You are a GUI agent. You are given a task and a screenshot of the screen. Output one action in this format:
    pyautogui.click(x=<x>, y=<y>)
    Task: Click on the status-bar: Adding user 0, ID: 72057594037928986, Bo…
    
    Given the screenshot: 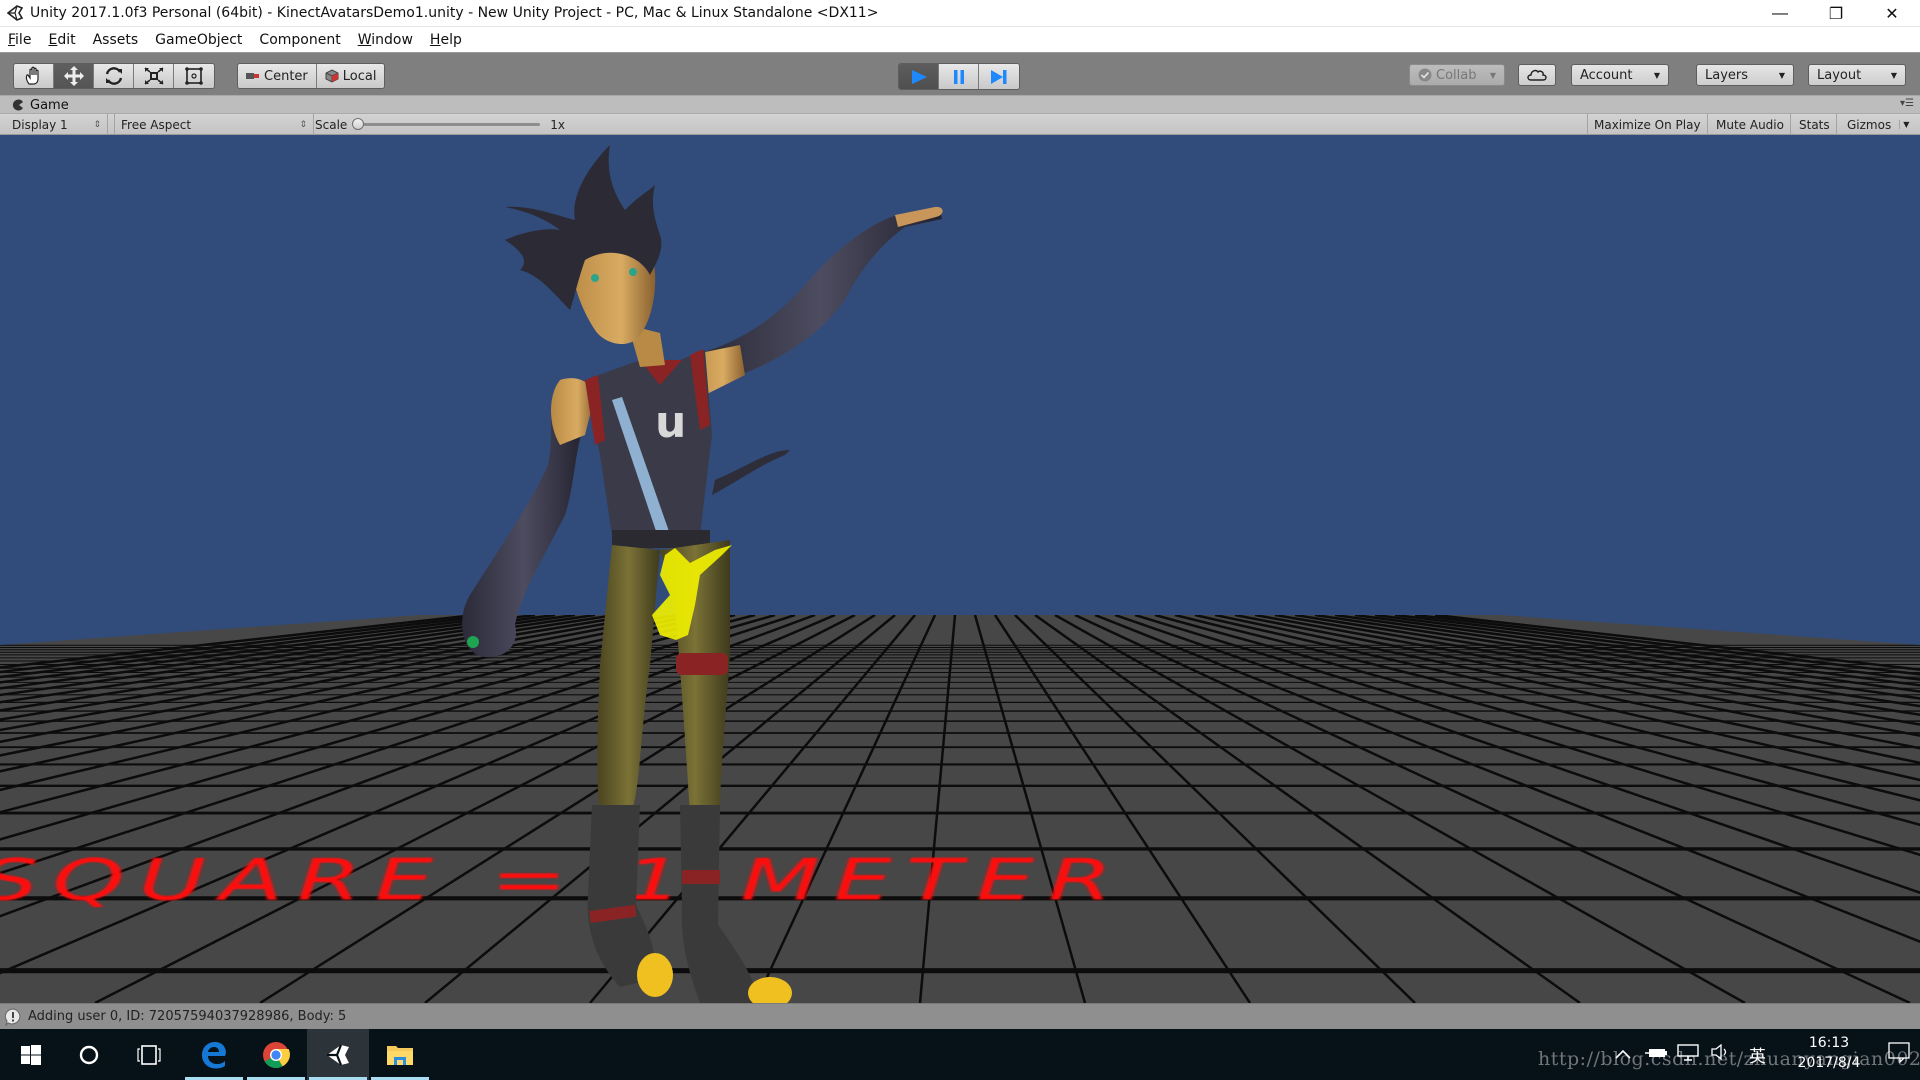 What is the action you would take?
    pyautogui.click(x=960, y=1016)
    